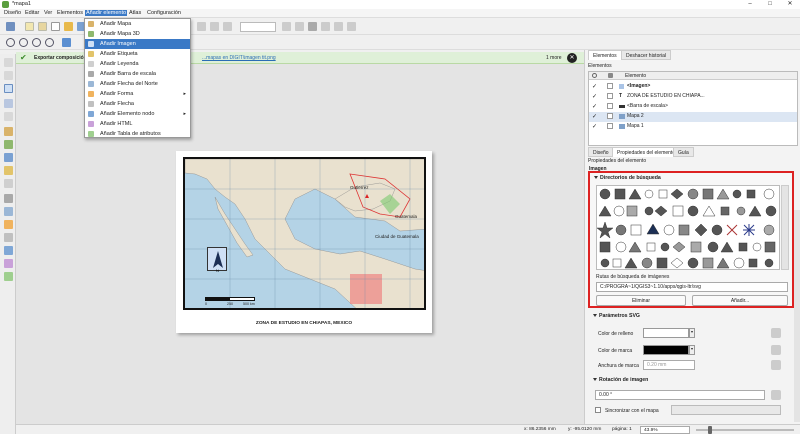 This screenshot has width=800, height=434. I want to click on menu-add-north-arrow: Añadir Flecha del Norte, so click(137, 84).